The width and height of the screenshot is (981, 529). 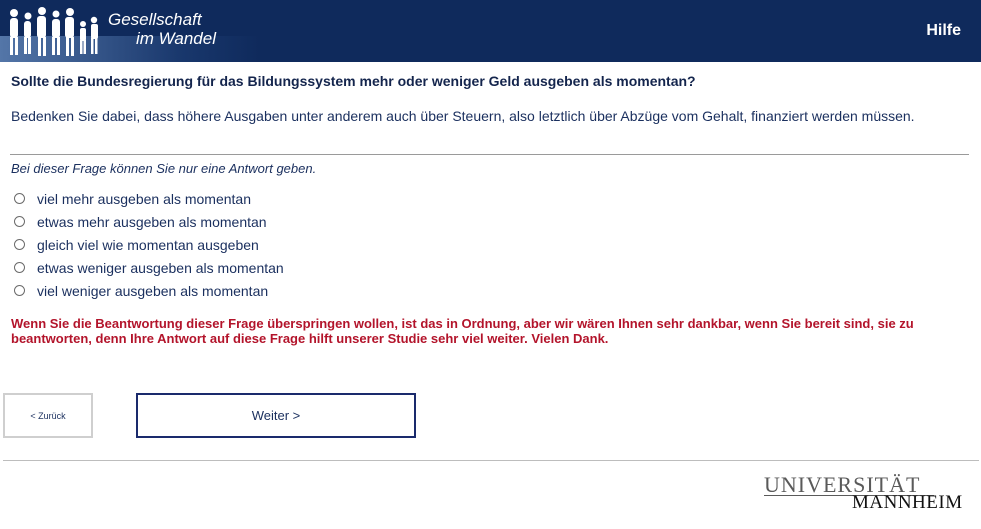 What do you see at coordinates (490, 31) in the screenshot?
I see `header-bar: Gesellschaft im Wandel Hilfe` at bounding box center [490, 31].